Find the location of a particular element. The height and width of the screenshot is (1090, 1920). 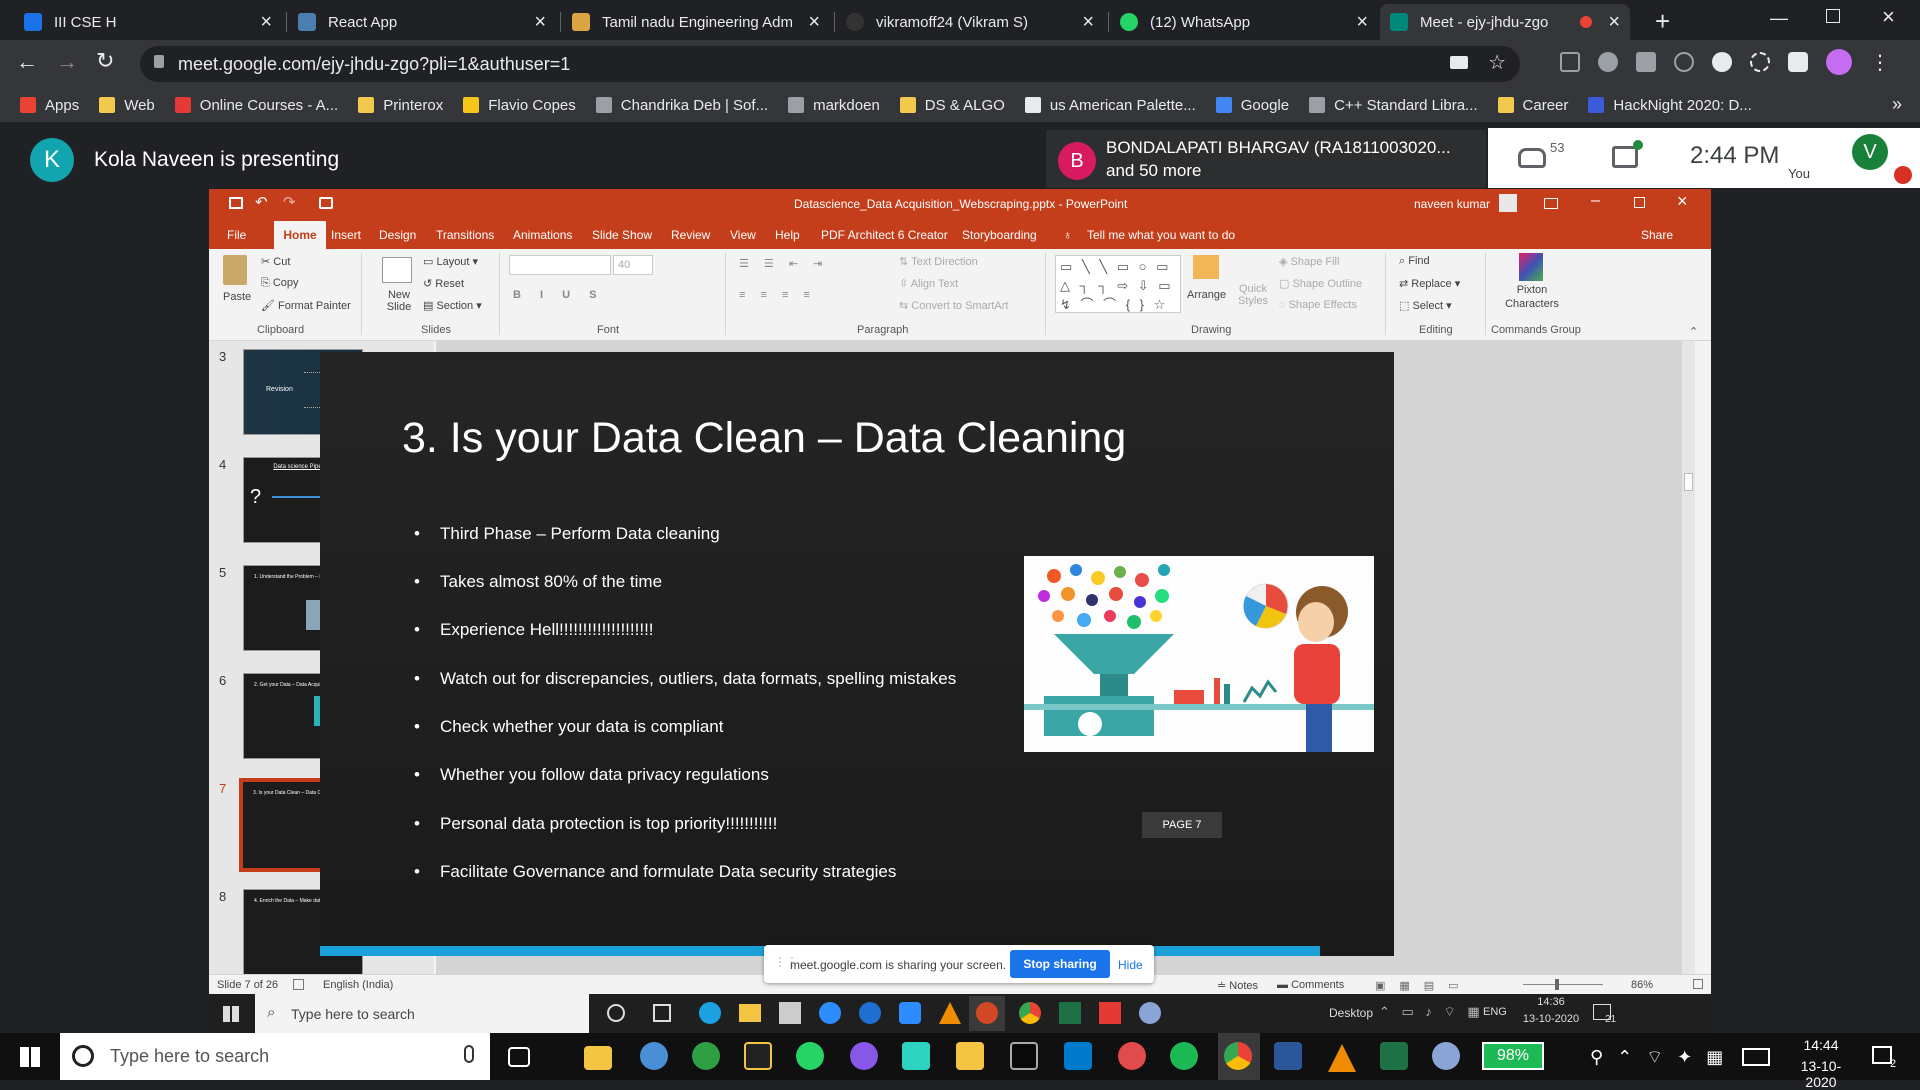

file-explorer-icon is located at coordinates (598, 1058).